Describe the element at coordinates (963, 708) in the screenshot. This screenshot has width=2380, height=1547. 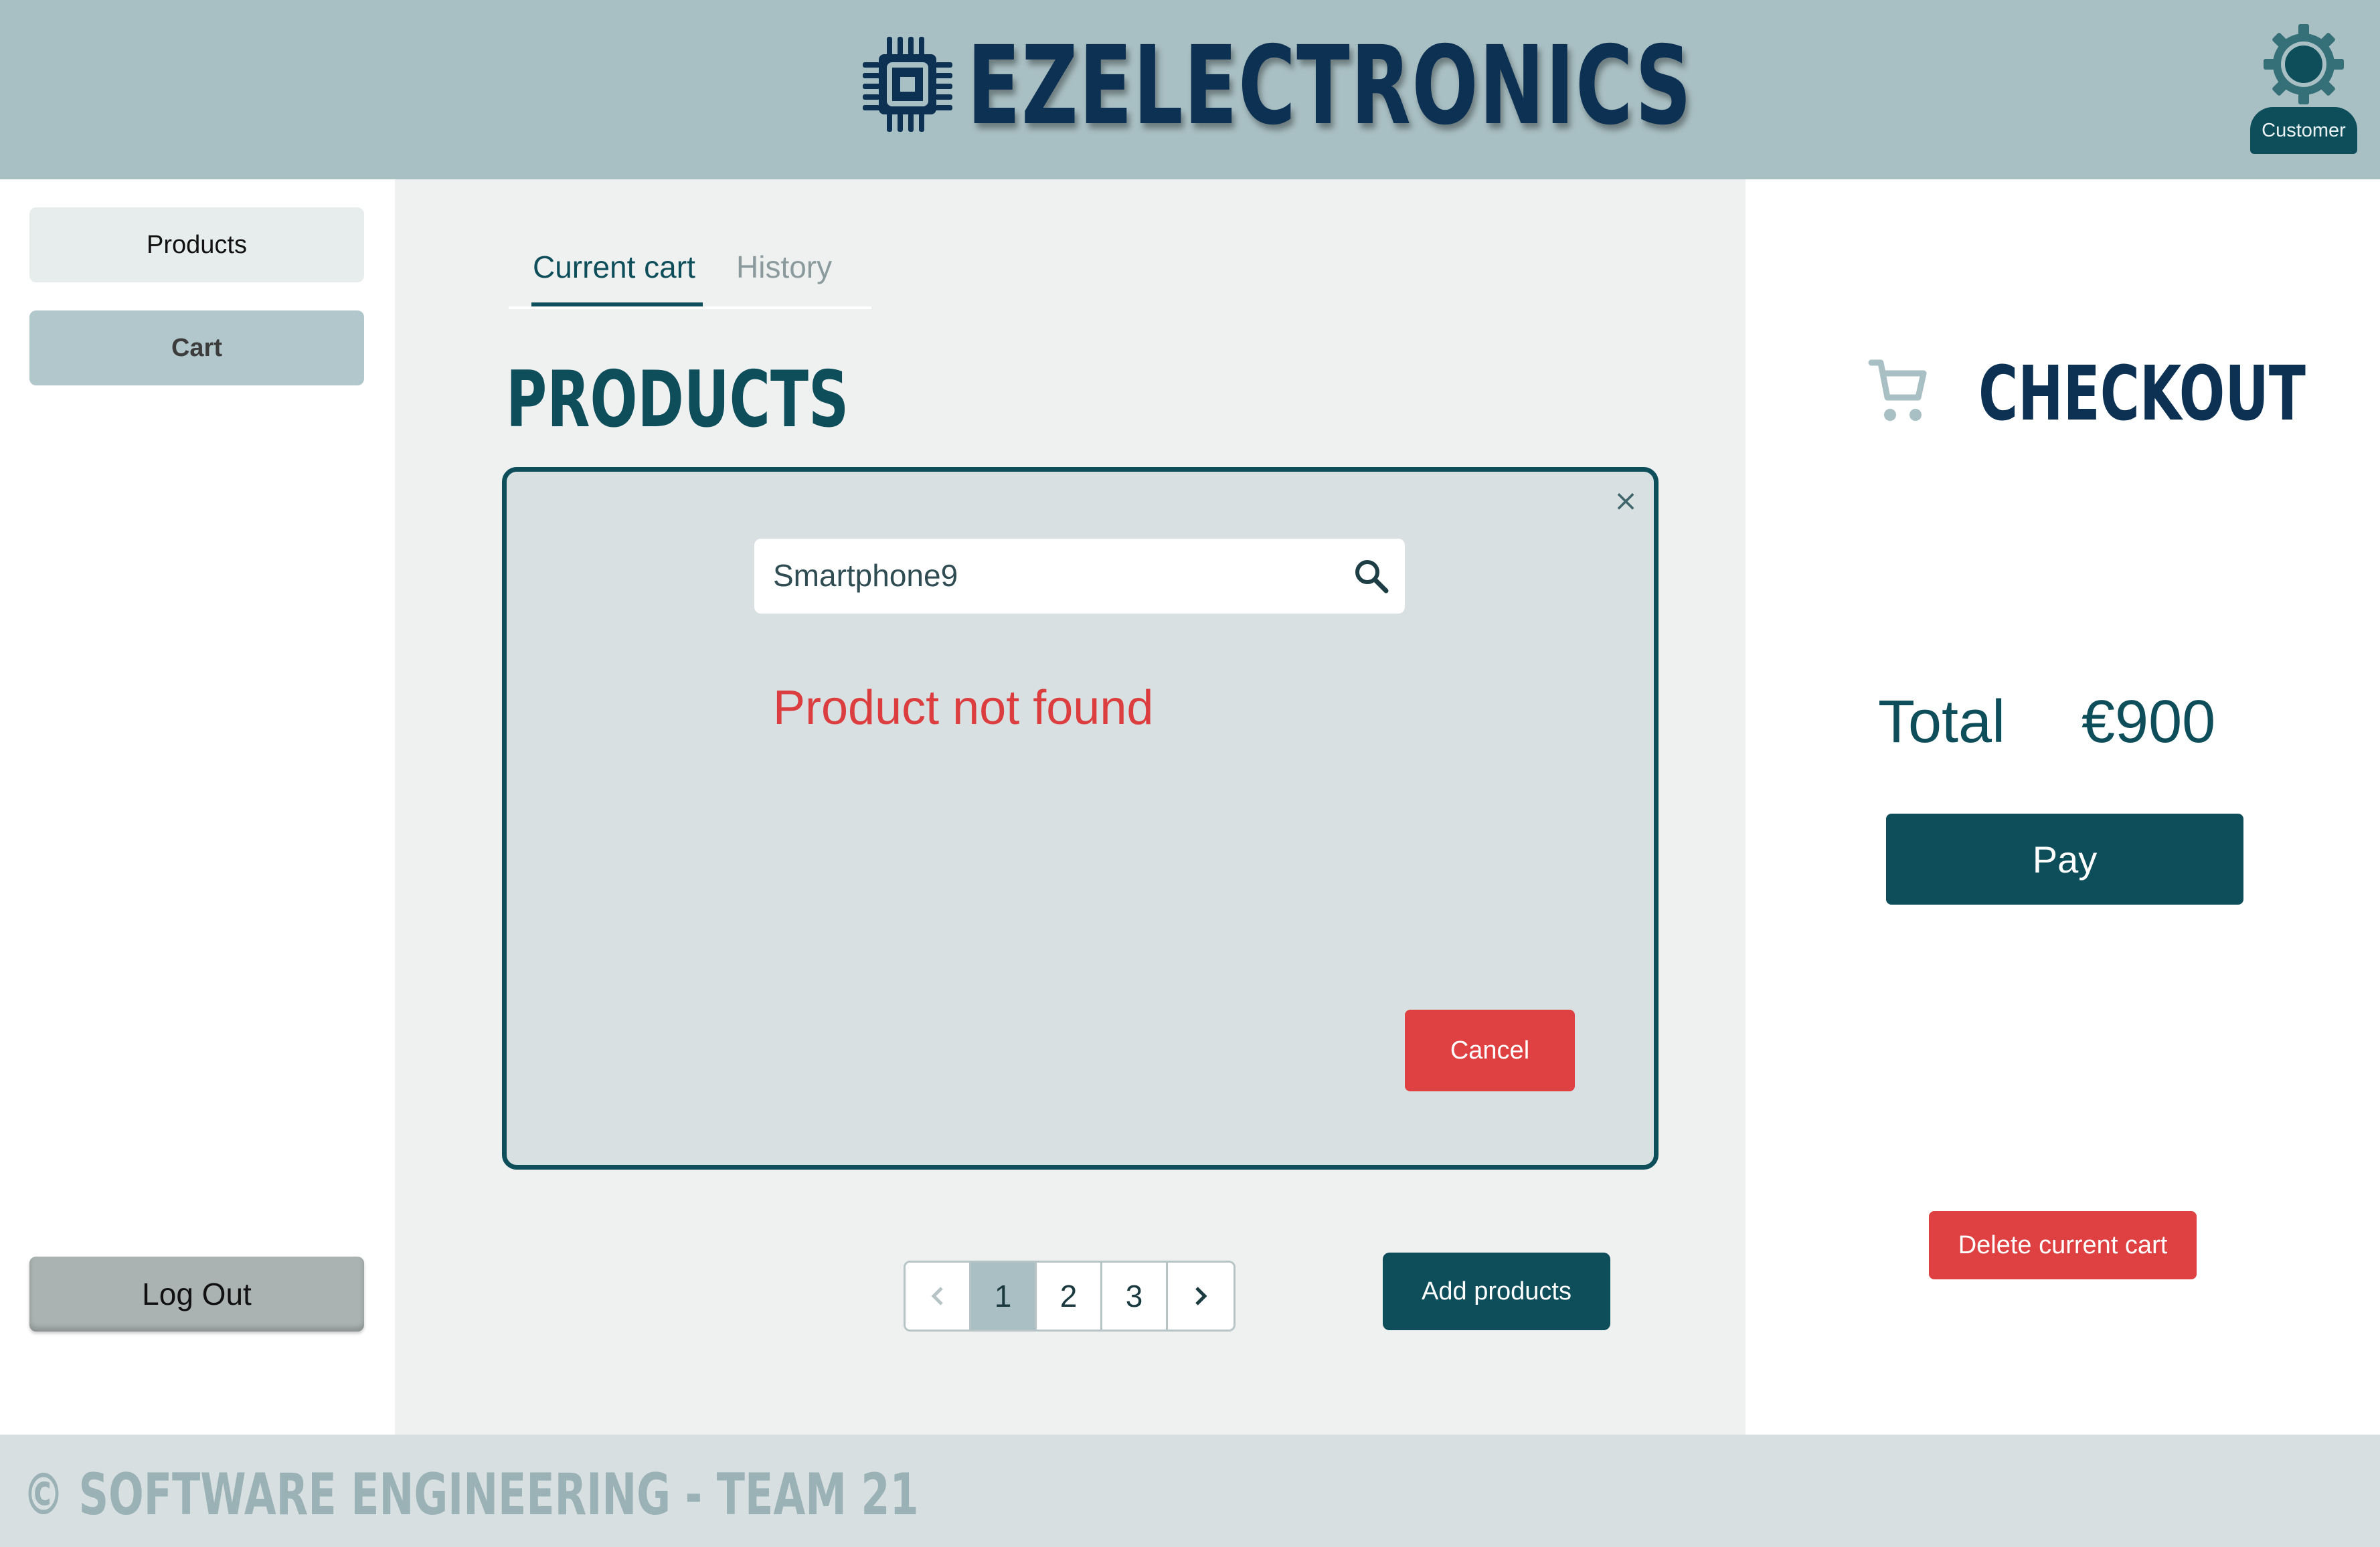
I see `error-message: Product not found` at that location.